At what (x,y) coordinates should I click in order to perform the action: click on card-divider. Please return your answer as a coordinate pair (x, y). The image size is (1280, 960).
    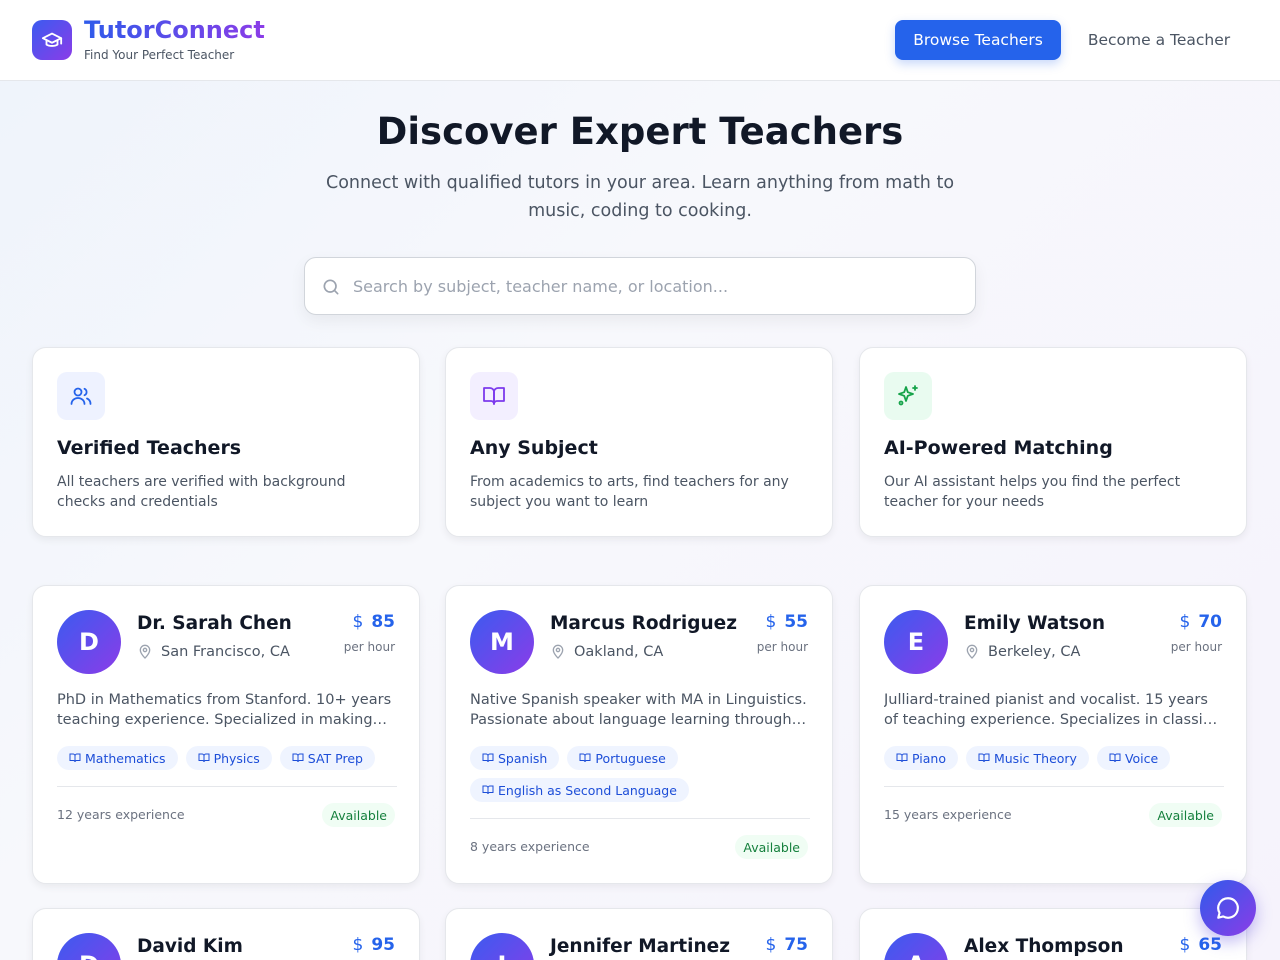
    Looking at the image, I should click on (227, 786).